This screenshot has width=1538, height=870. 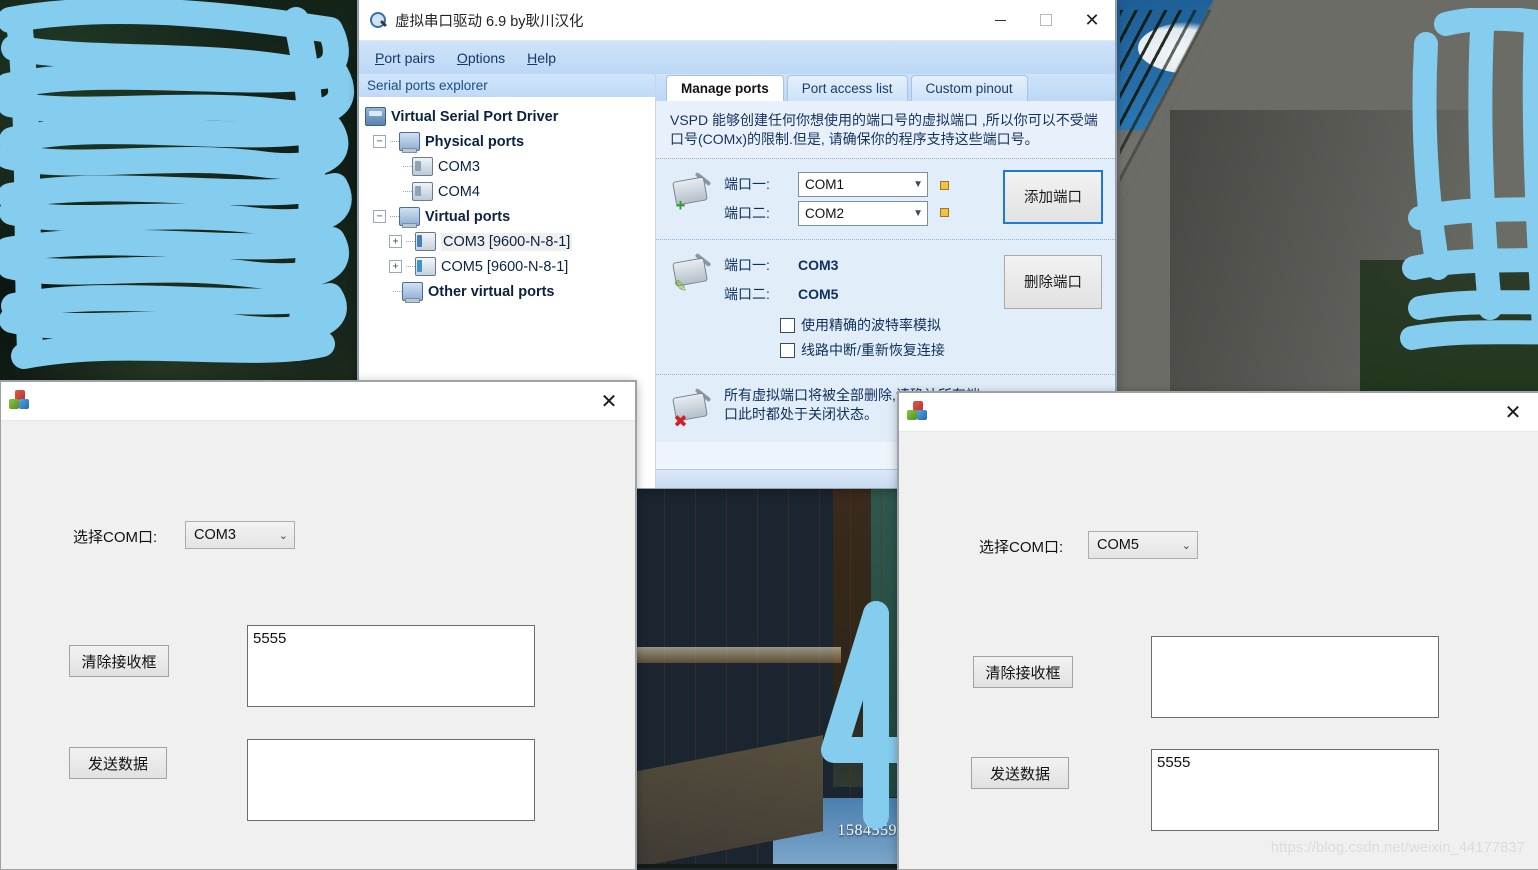 I want to click on send-textbox, so click(x=391, y=780).